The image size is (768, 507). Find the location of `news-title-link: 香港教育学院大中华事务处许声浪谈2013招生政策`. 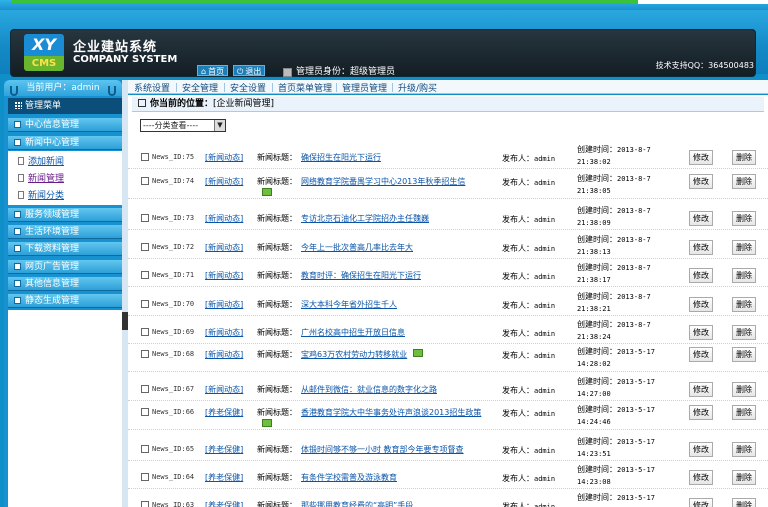

news-title-link: 香港教育学院大中华事务处许声浪谈2013招生政策 is located at coordinates (391, 412).